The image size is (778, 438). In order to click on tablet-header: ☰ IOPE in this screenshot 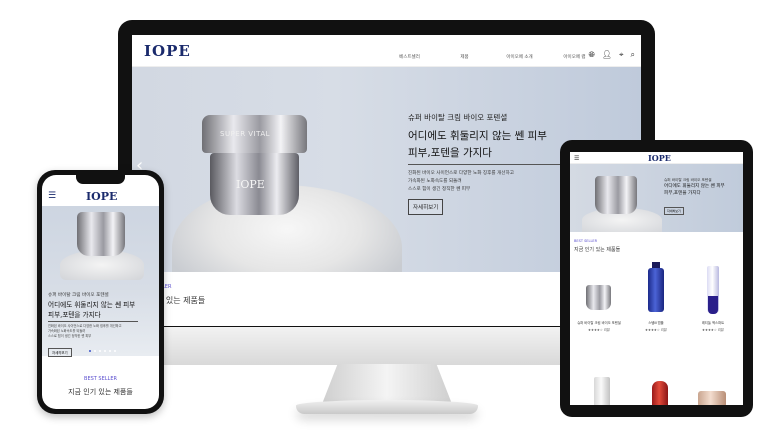, I will do `click(656, 158)`.